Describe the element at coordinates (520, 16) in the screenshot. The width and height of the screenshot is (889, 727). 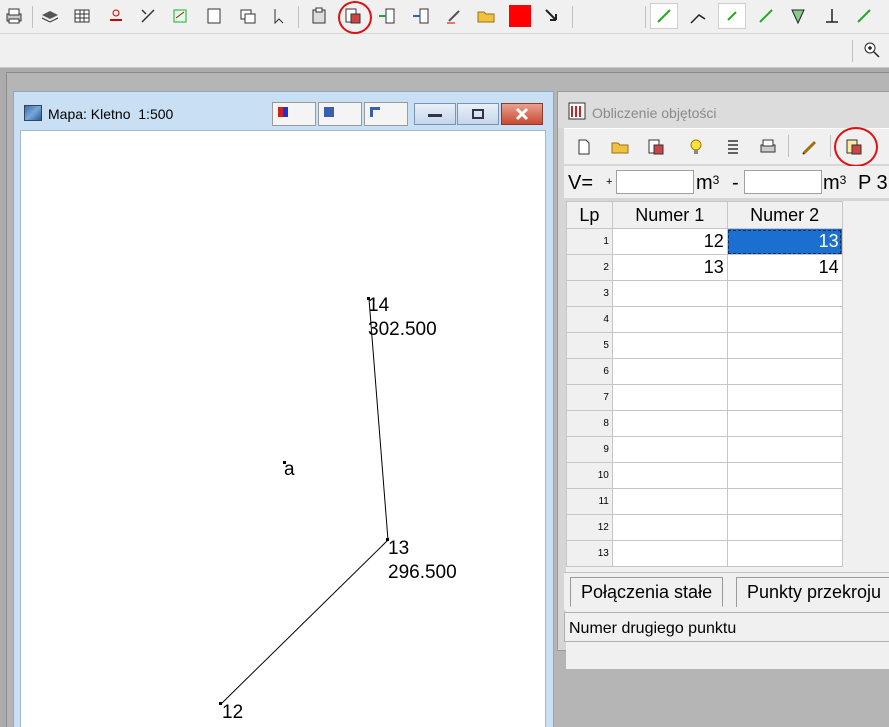
I see `color-swatch` at that location.